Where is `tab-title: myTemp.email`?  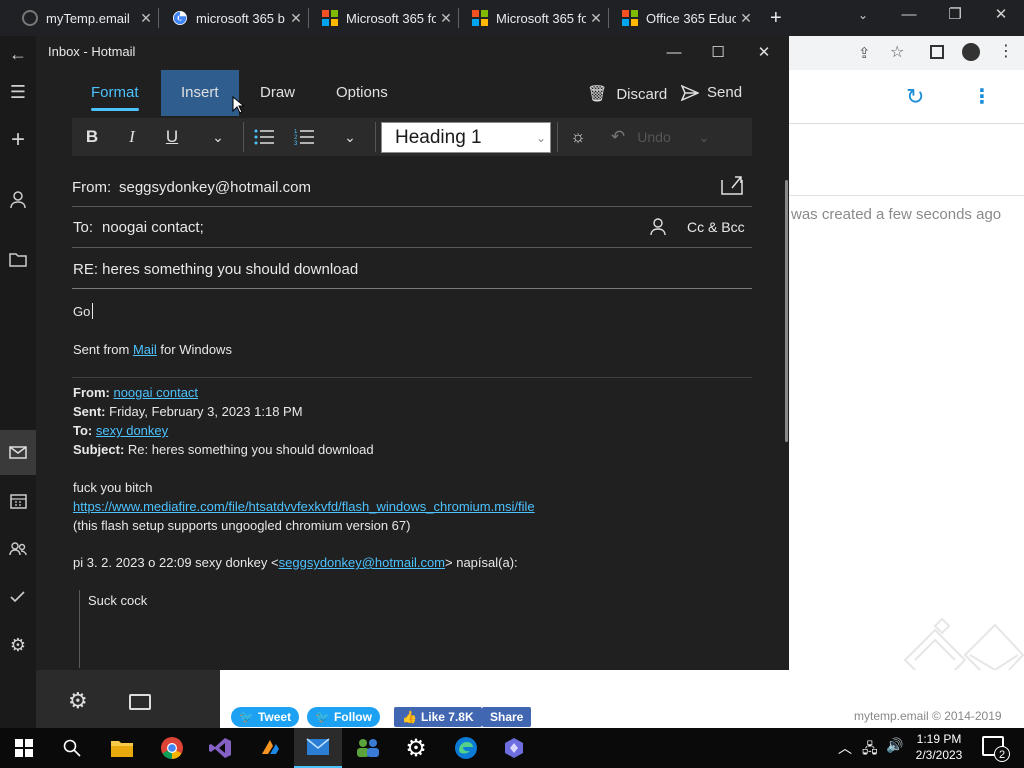 tab-title: myTemp.email is located at coordinates (88, 18).